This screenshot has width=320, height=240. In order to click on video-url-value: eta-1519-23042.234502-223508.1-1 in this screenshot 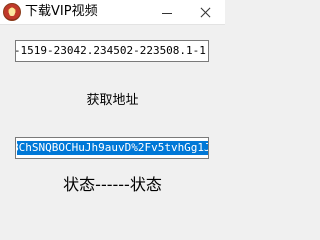, I will do `click(110, 50)`.